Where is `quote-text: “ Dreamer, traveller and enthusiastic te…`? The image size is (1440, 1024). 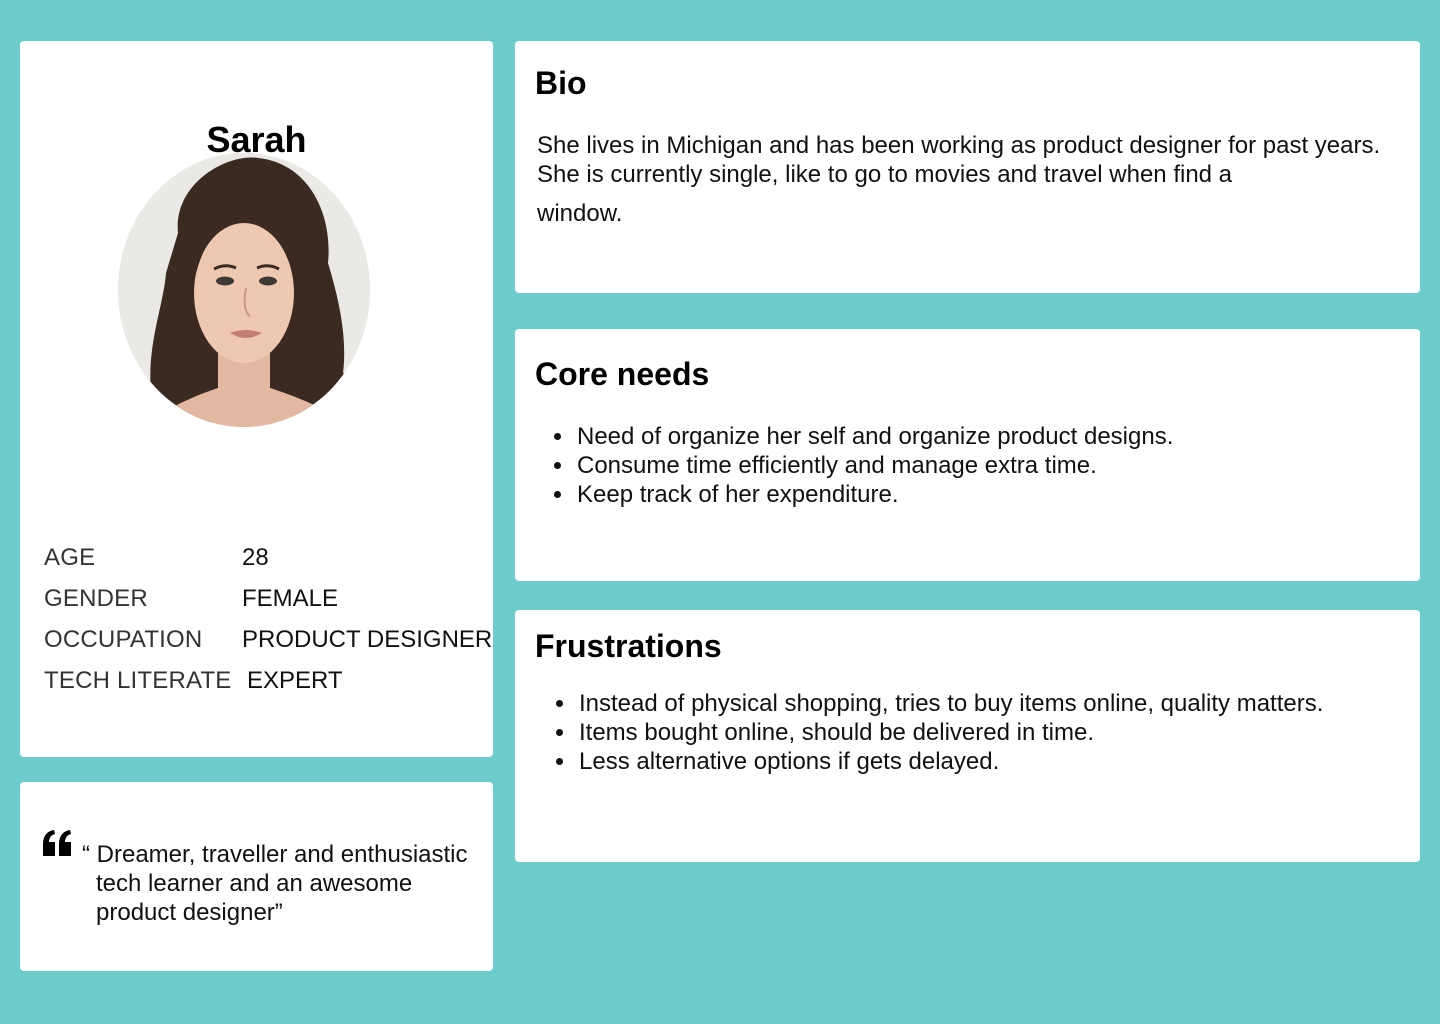 quote-text: “ Dreamer, traveller and enthusiastic te… is located at coordinates (275, 883).